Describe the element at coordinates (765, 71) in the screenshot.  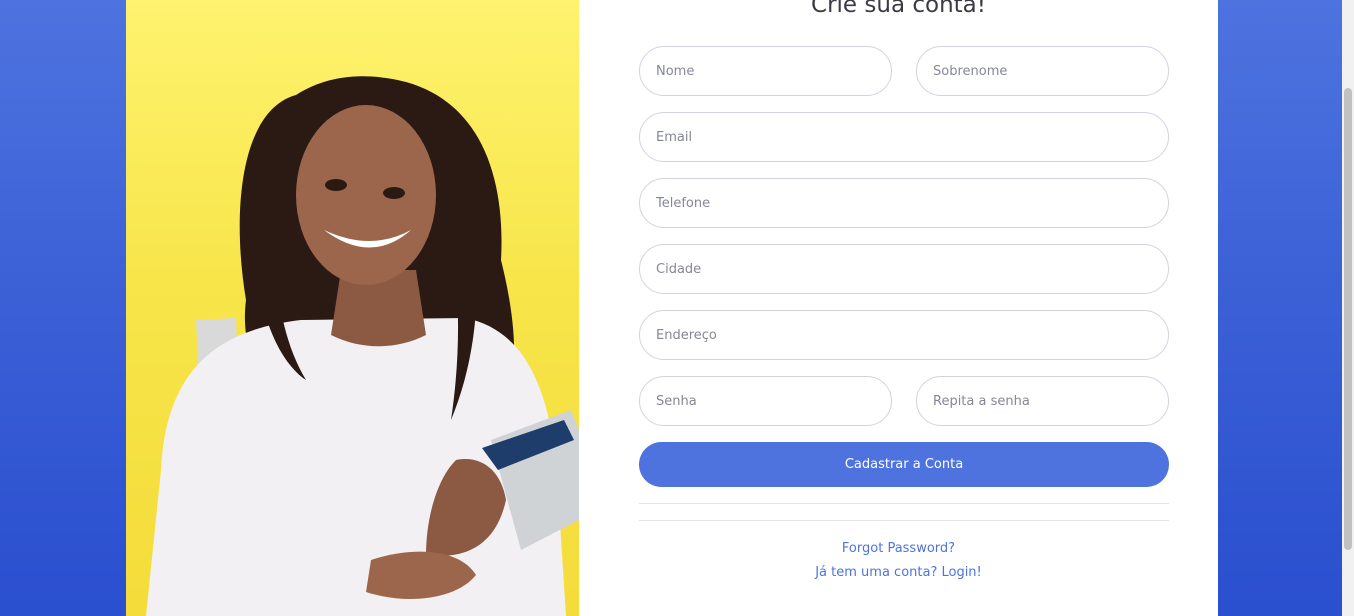
I see `first-name-input: Nome` at that location.